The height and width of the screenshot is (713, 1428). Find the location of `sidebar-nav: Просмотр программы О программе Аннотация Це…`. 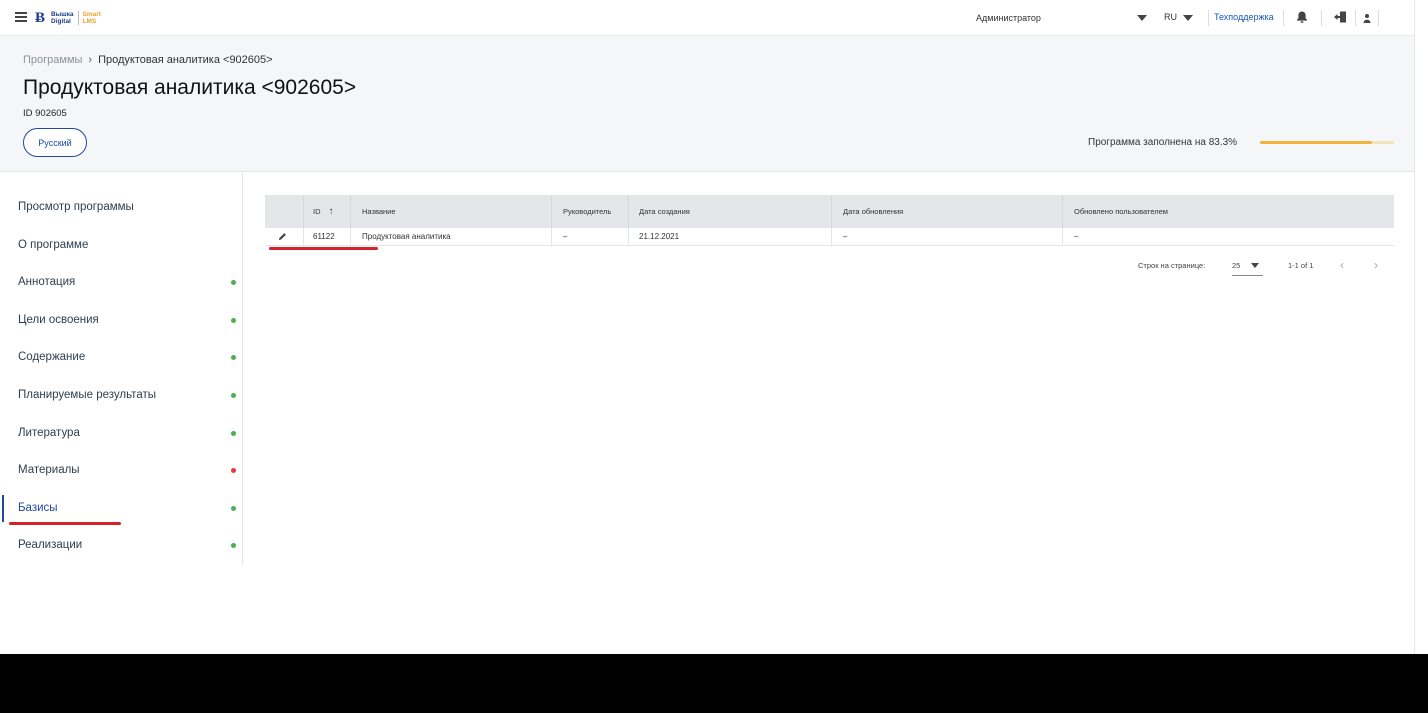

sidebar-nav: Просмотр программы О программе Аннотация Це… is located at coordinates (121, 369).